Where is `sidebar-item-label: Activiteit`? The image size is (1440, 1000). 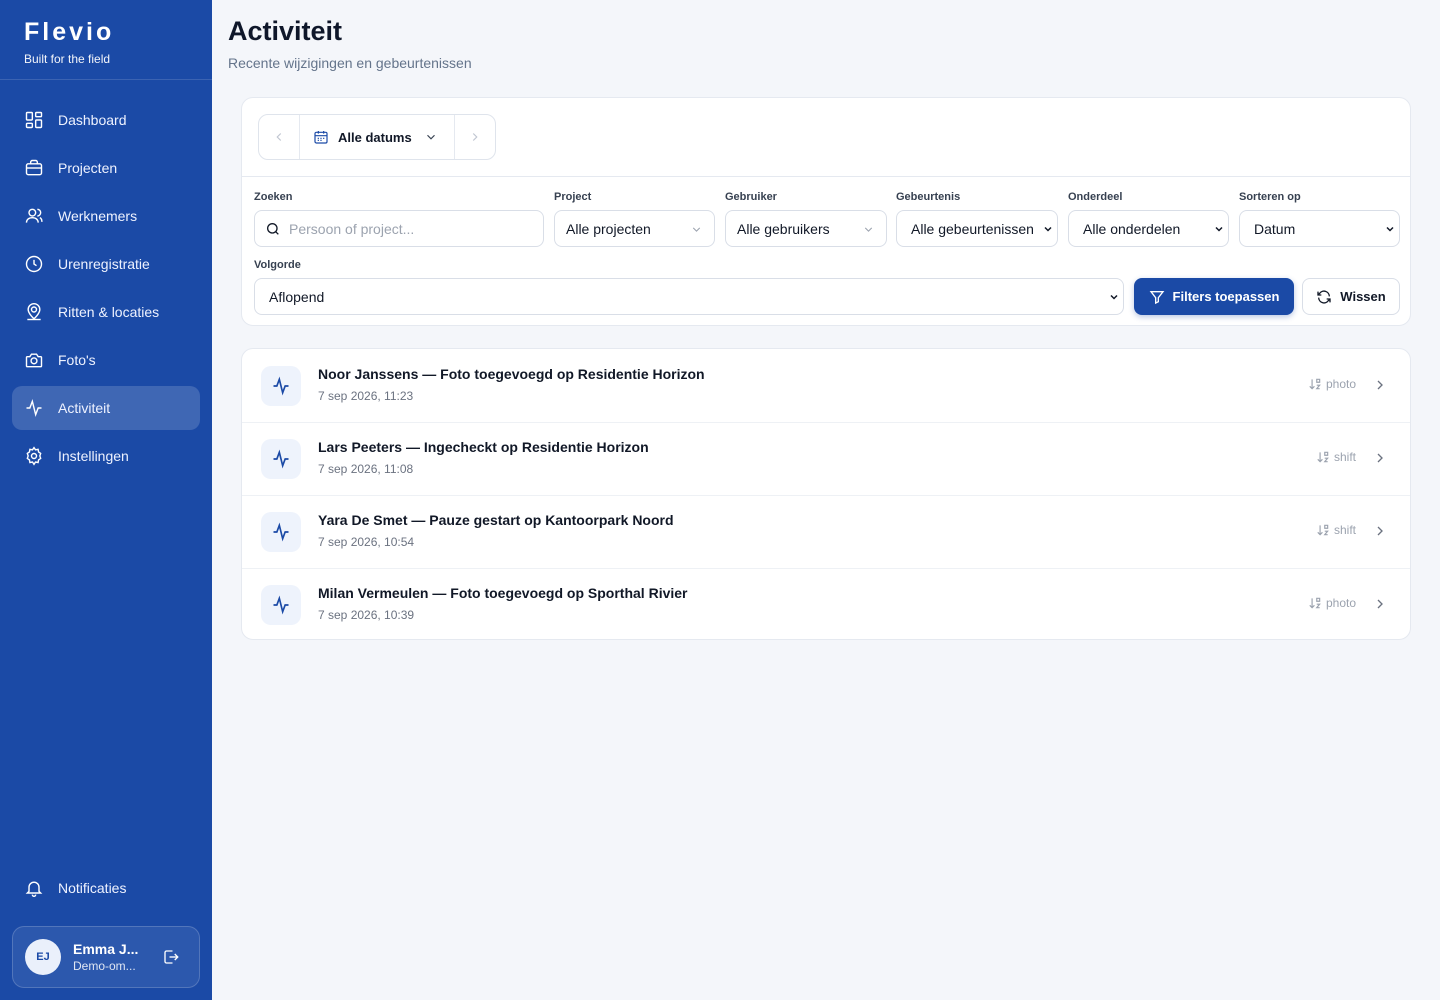
sidebar-item-label: Activiteit is located at coordinates (84, 408).